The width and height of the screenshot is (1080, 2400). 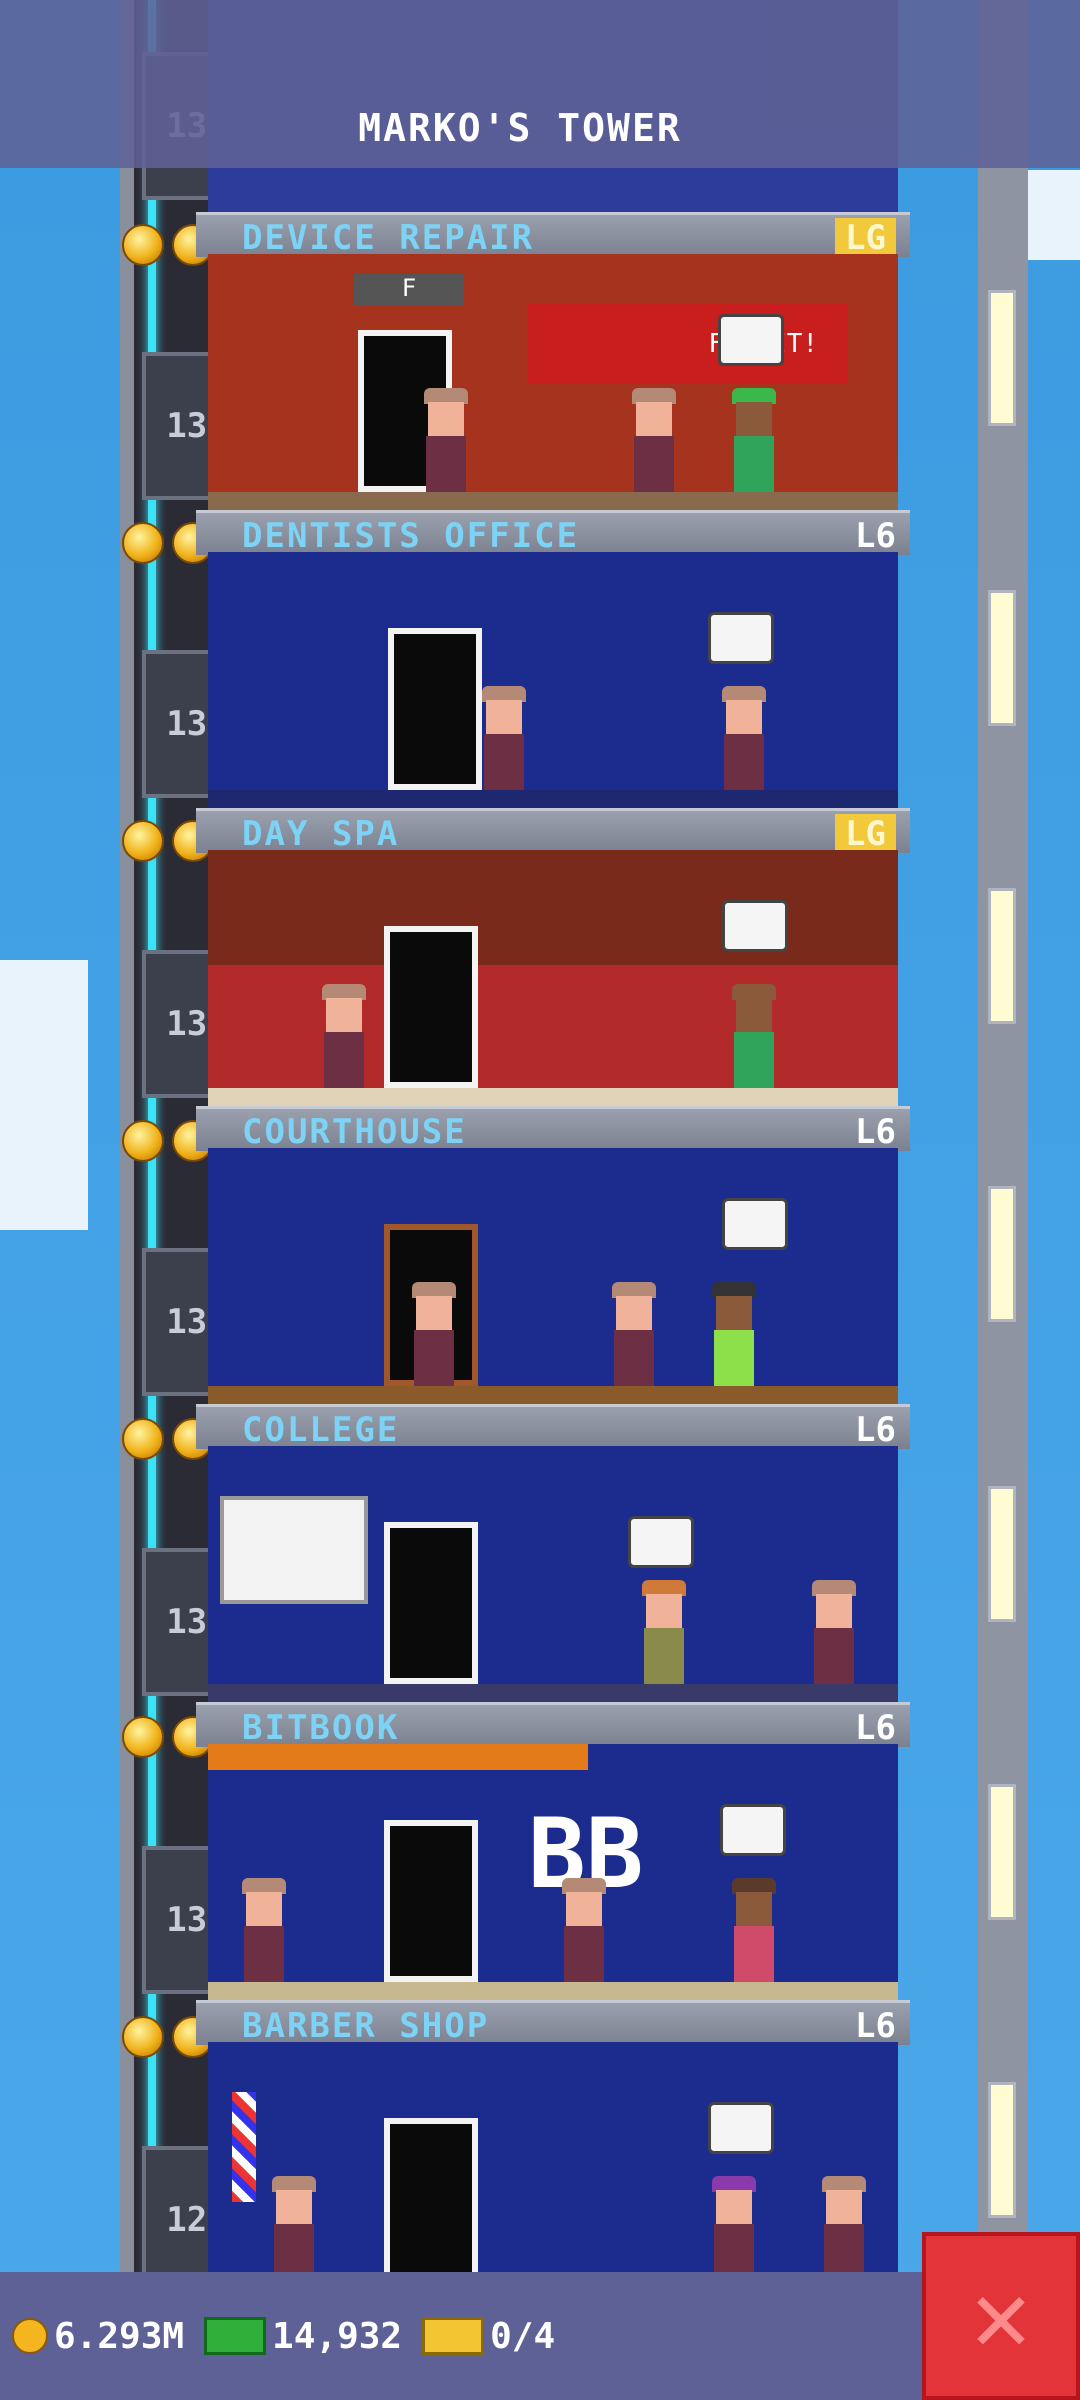 I want to click on floor-133: DAY SPA LG, so click(x=553, y=957).